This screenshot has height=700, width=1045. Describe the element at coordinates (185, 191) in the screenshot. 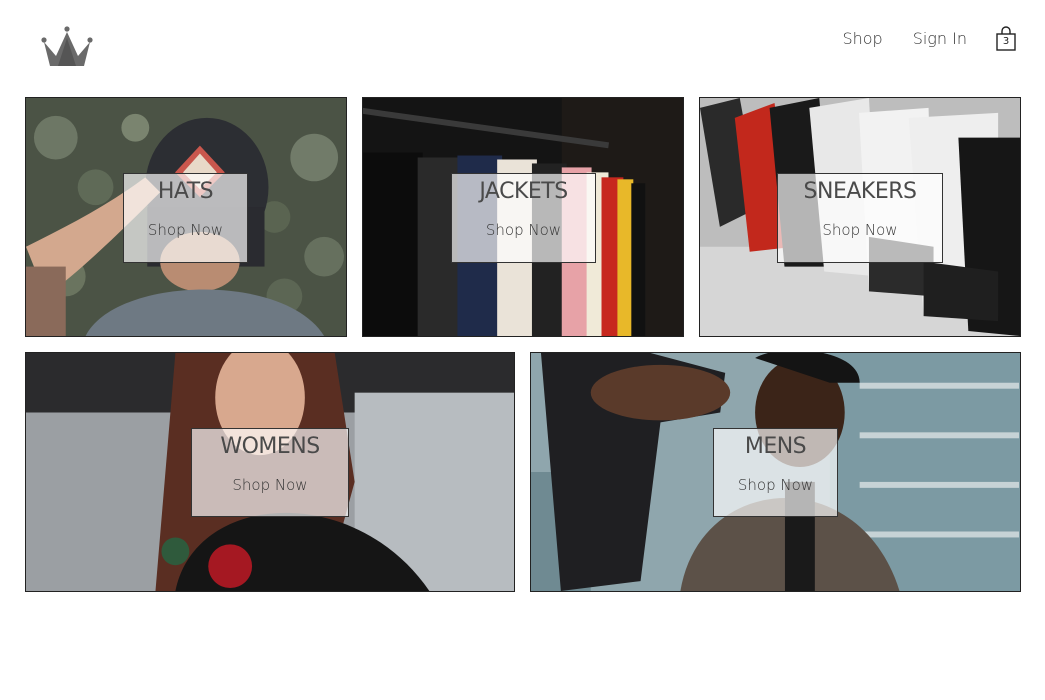

I see `category-title: HATS` at that location.